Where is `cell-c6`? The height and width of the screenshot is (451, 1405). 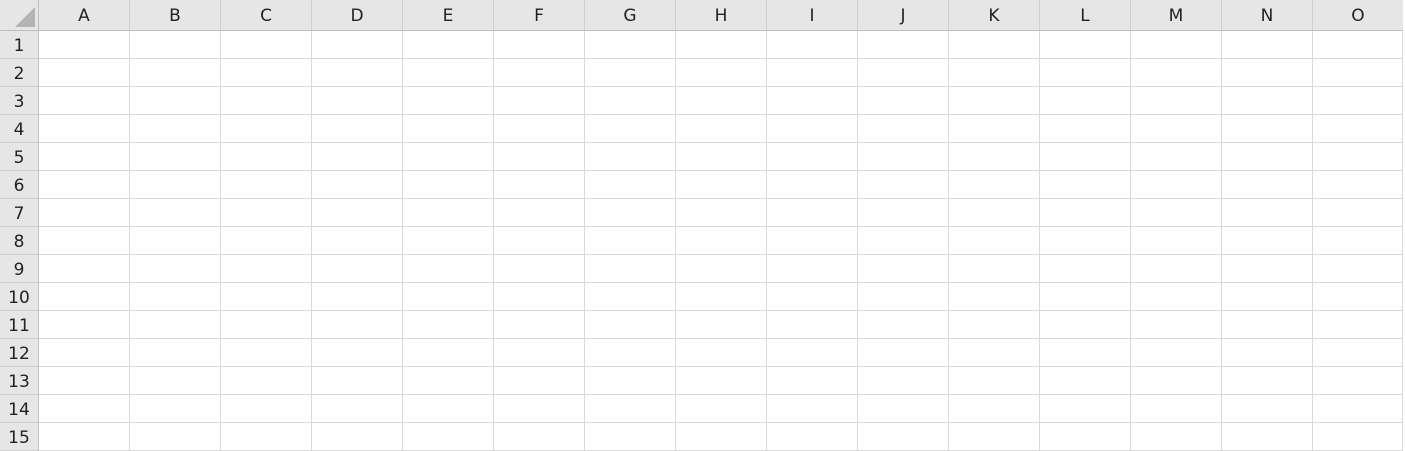 cell-c6 is located at coordinates (266, 185).